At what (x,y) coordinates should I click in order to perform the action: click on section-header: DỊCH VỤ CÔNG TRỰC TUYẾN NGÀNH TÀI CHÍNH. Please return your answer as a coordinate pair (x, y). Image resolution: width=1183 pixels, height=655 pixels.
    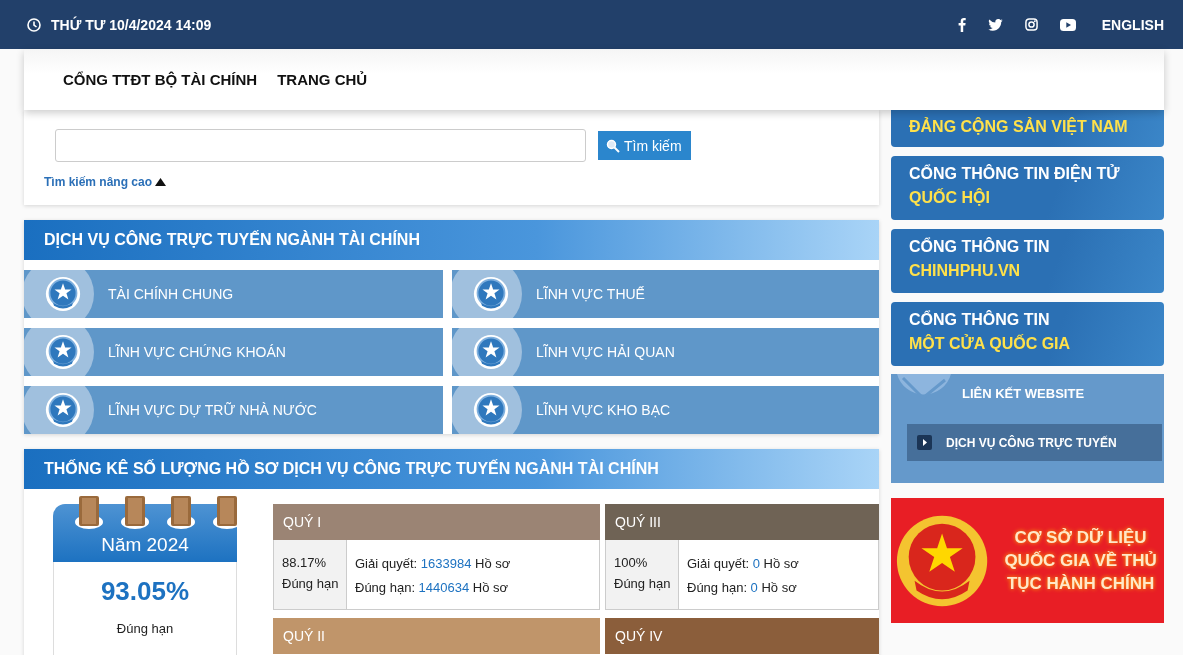
    Looking at the image, I should click on (451, 240).